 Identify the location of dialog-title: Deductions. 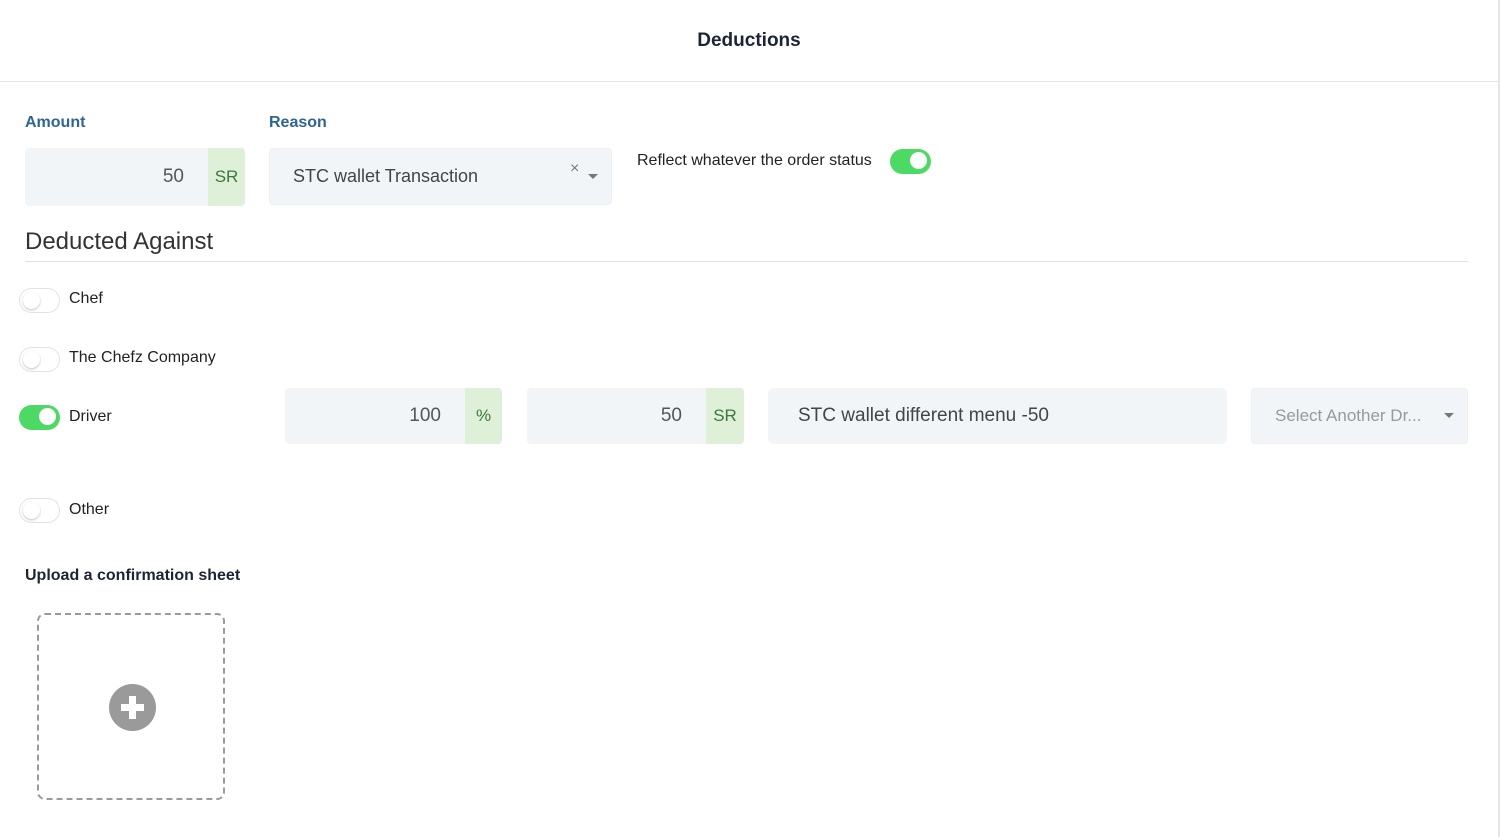
(749, 40).